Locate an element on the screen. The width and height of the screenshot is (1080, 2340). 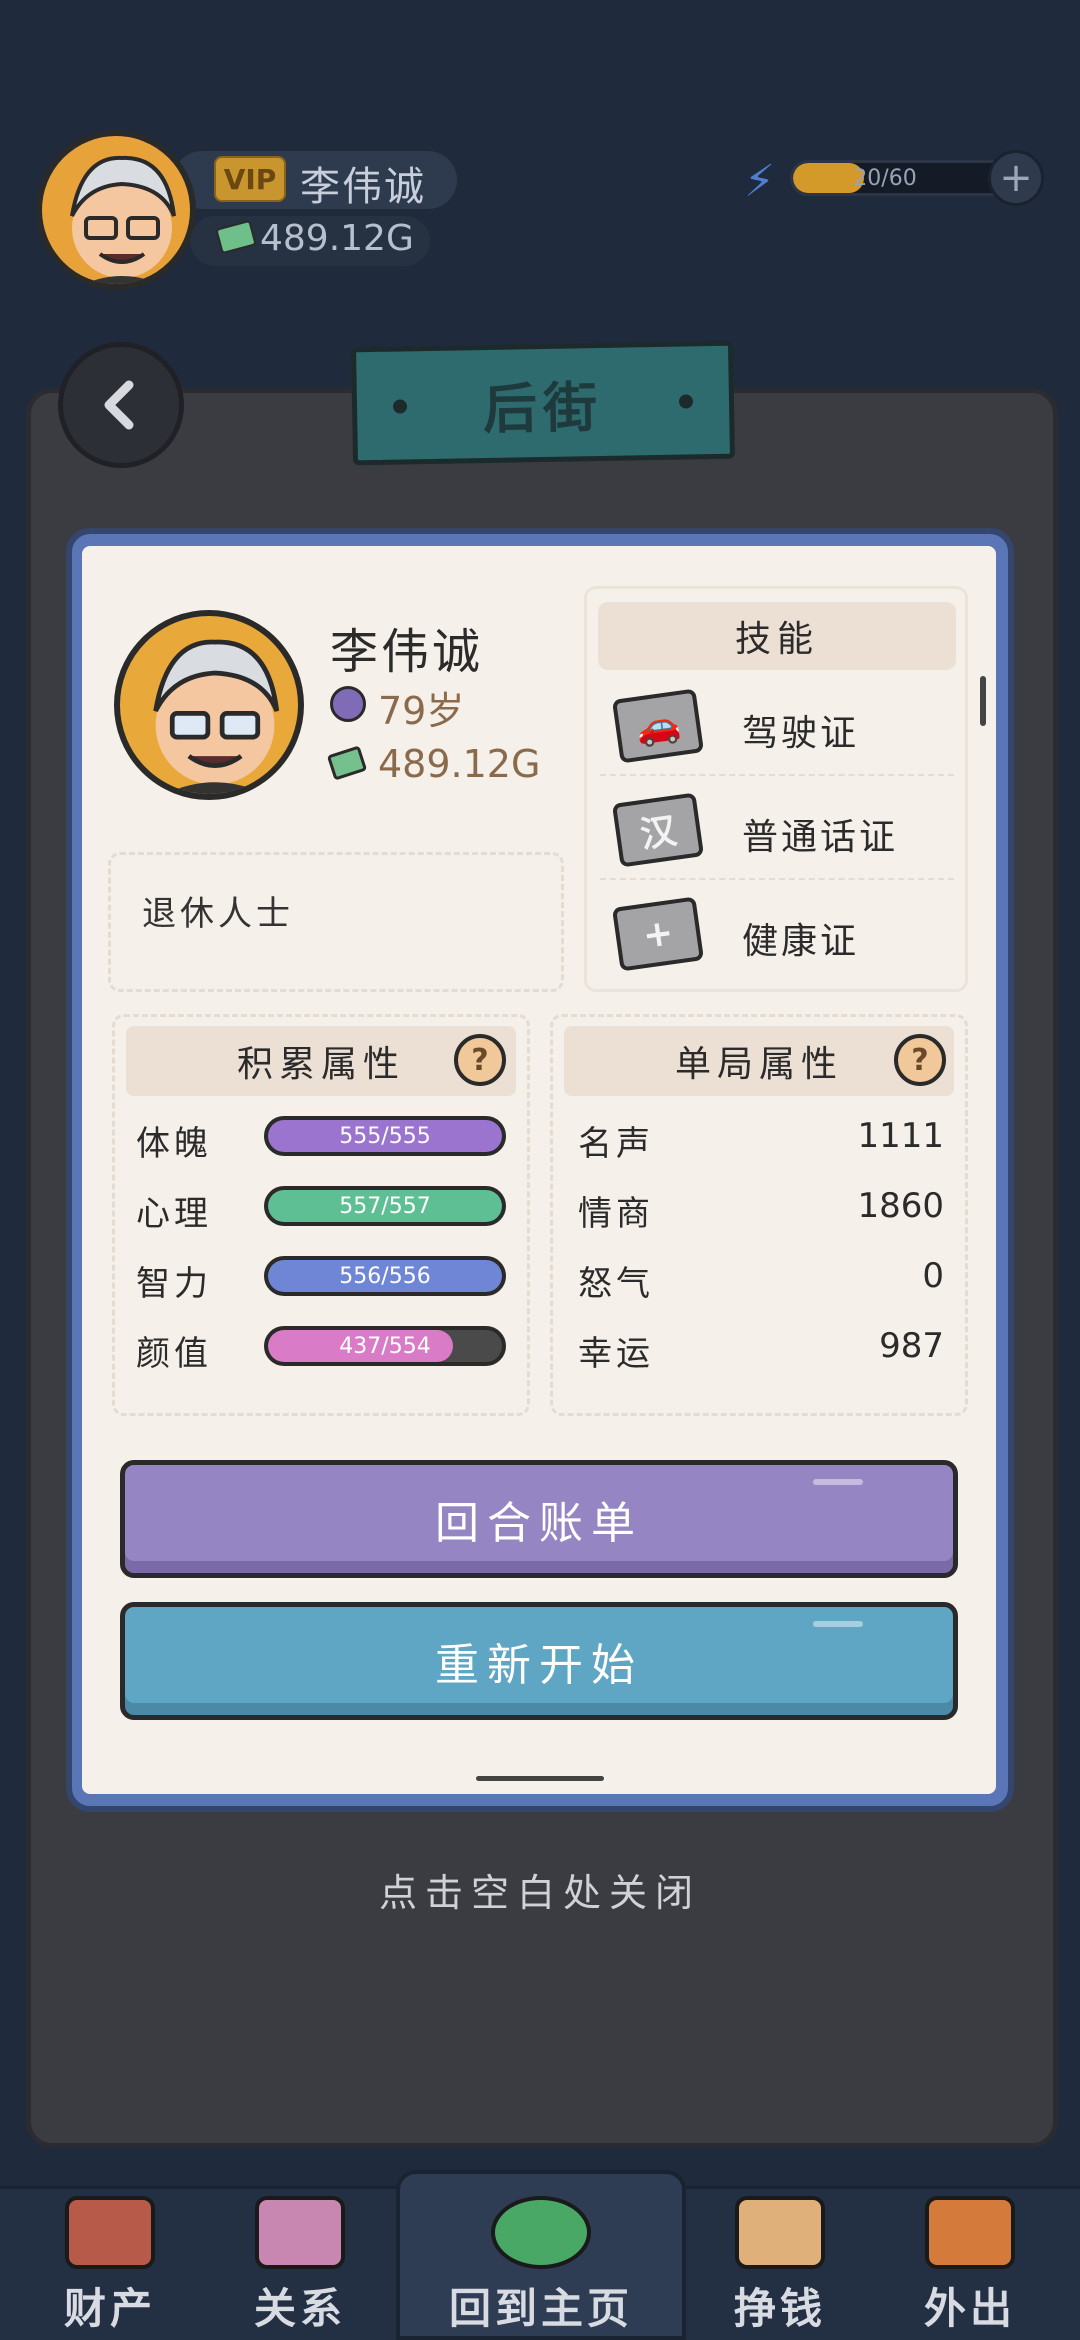
lightning-icon: ⚡ is located at coordinates (759, 181).